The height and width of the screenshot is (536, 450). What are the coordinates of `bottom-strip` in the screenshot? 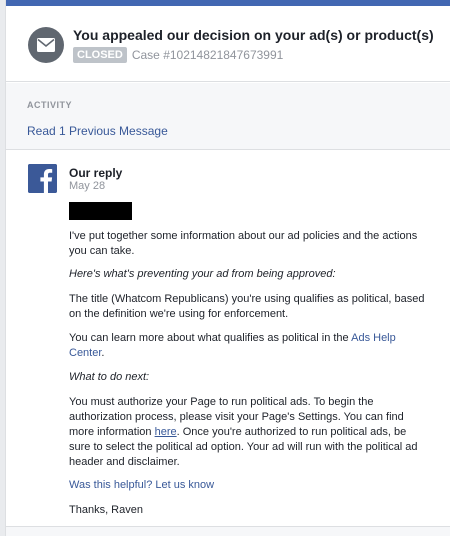 It's located at (228, 531).